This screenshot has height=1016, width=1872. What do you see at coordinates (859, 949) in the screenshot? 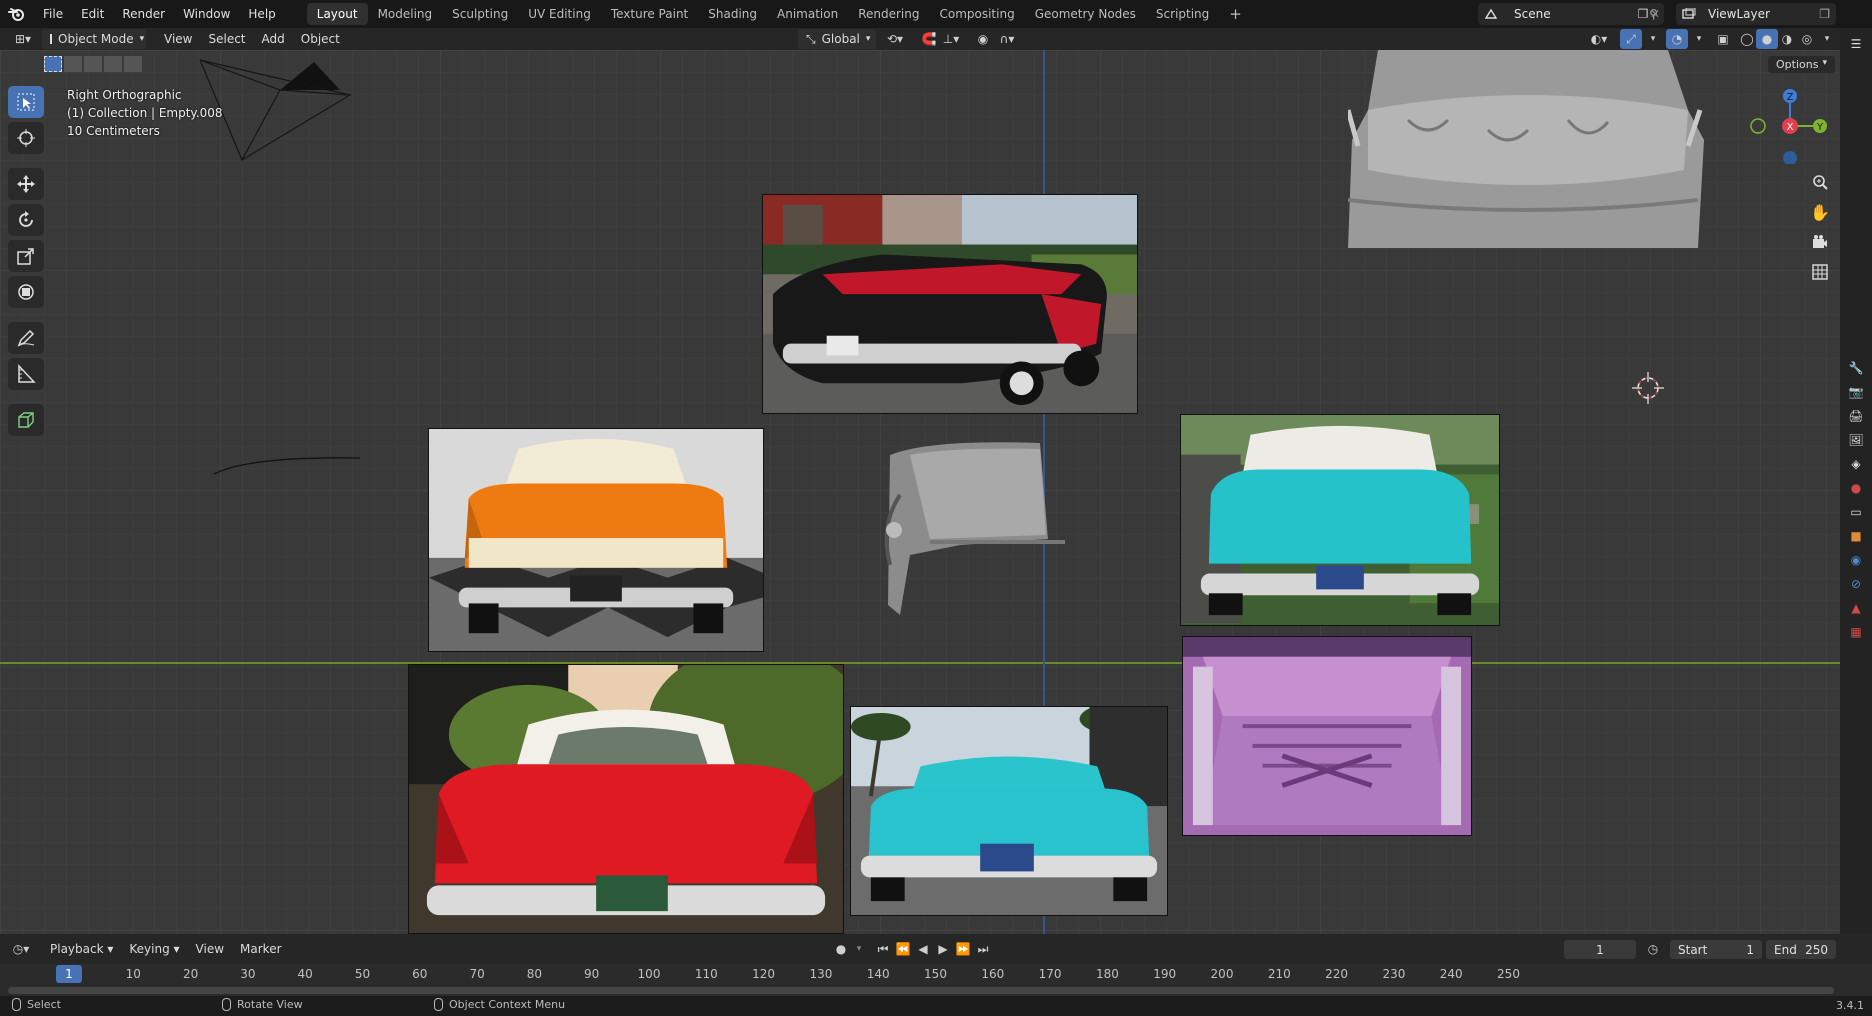
I see `record-options-icon: ▾` at bounding box center [859, 949].